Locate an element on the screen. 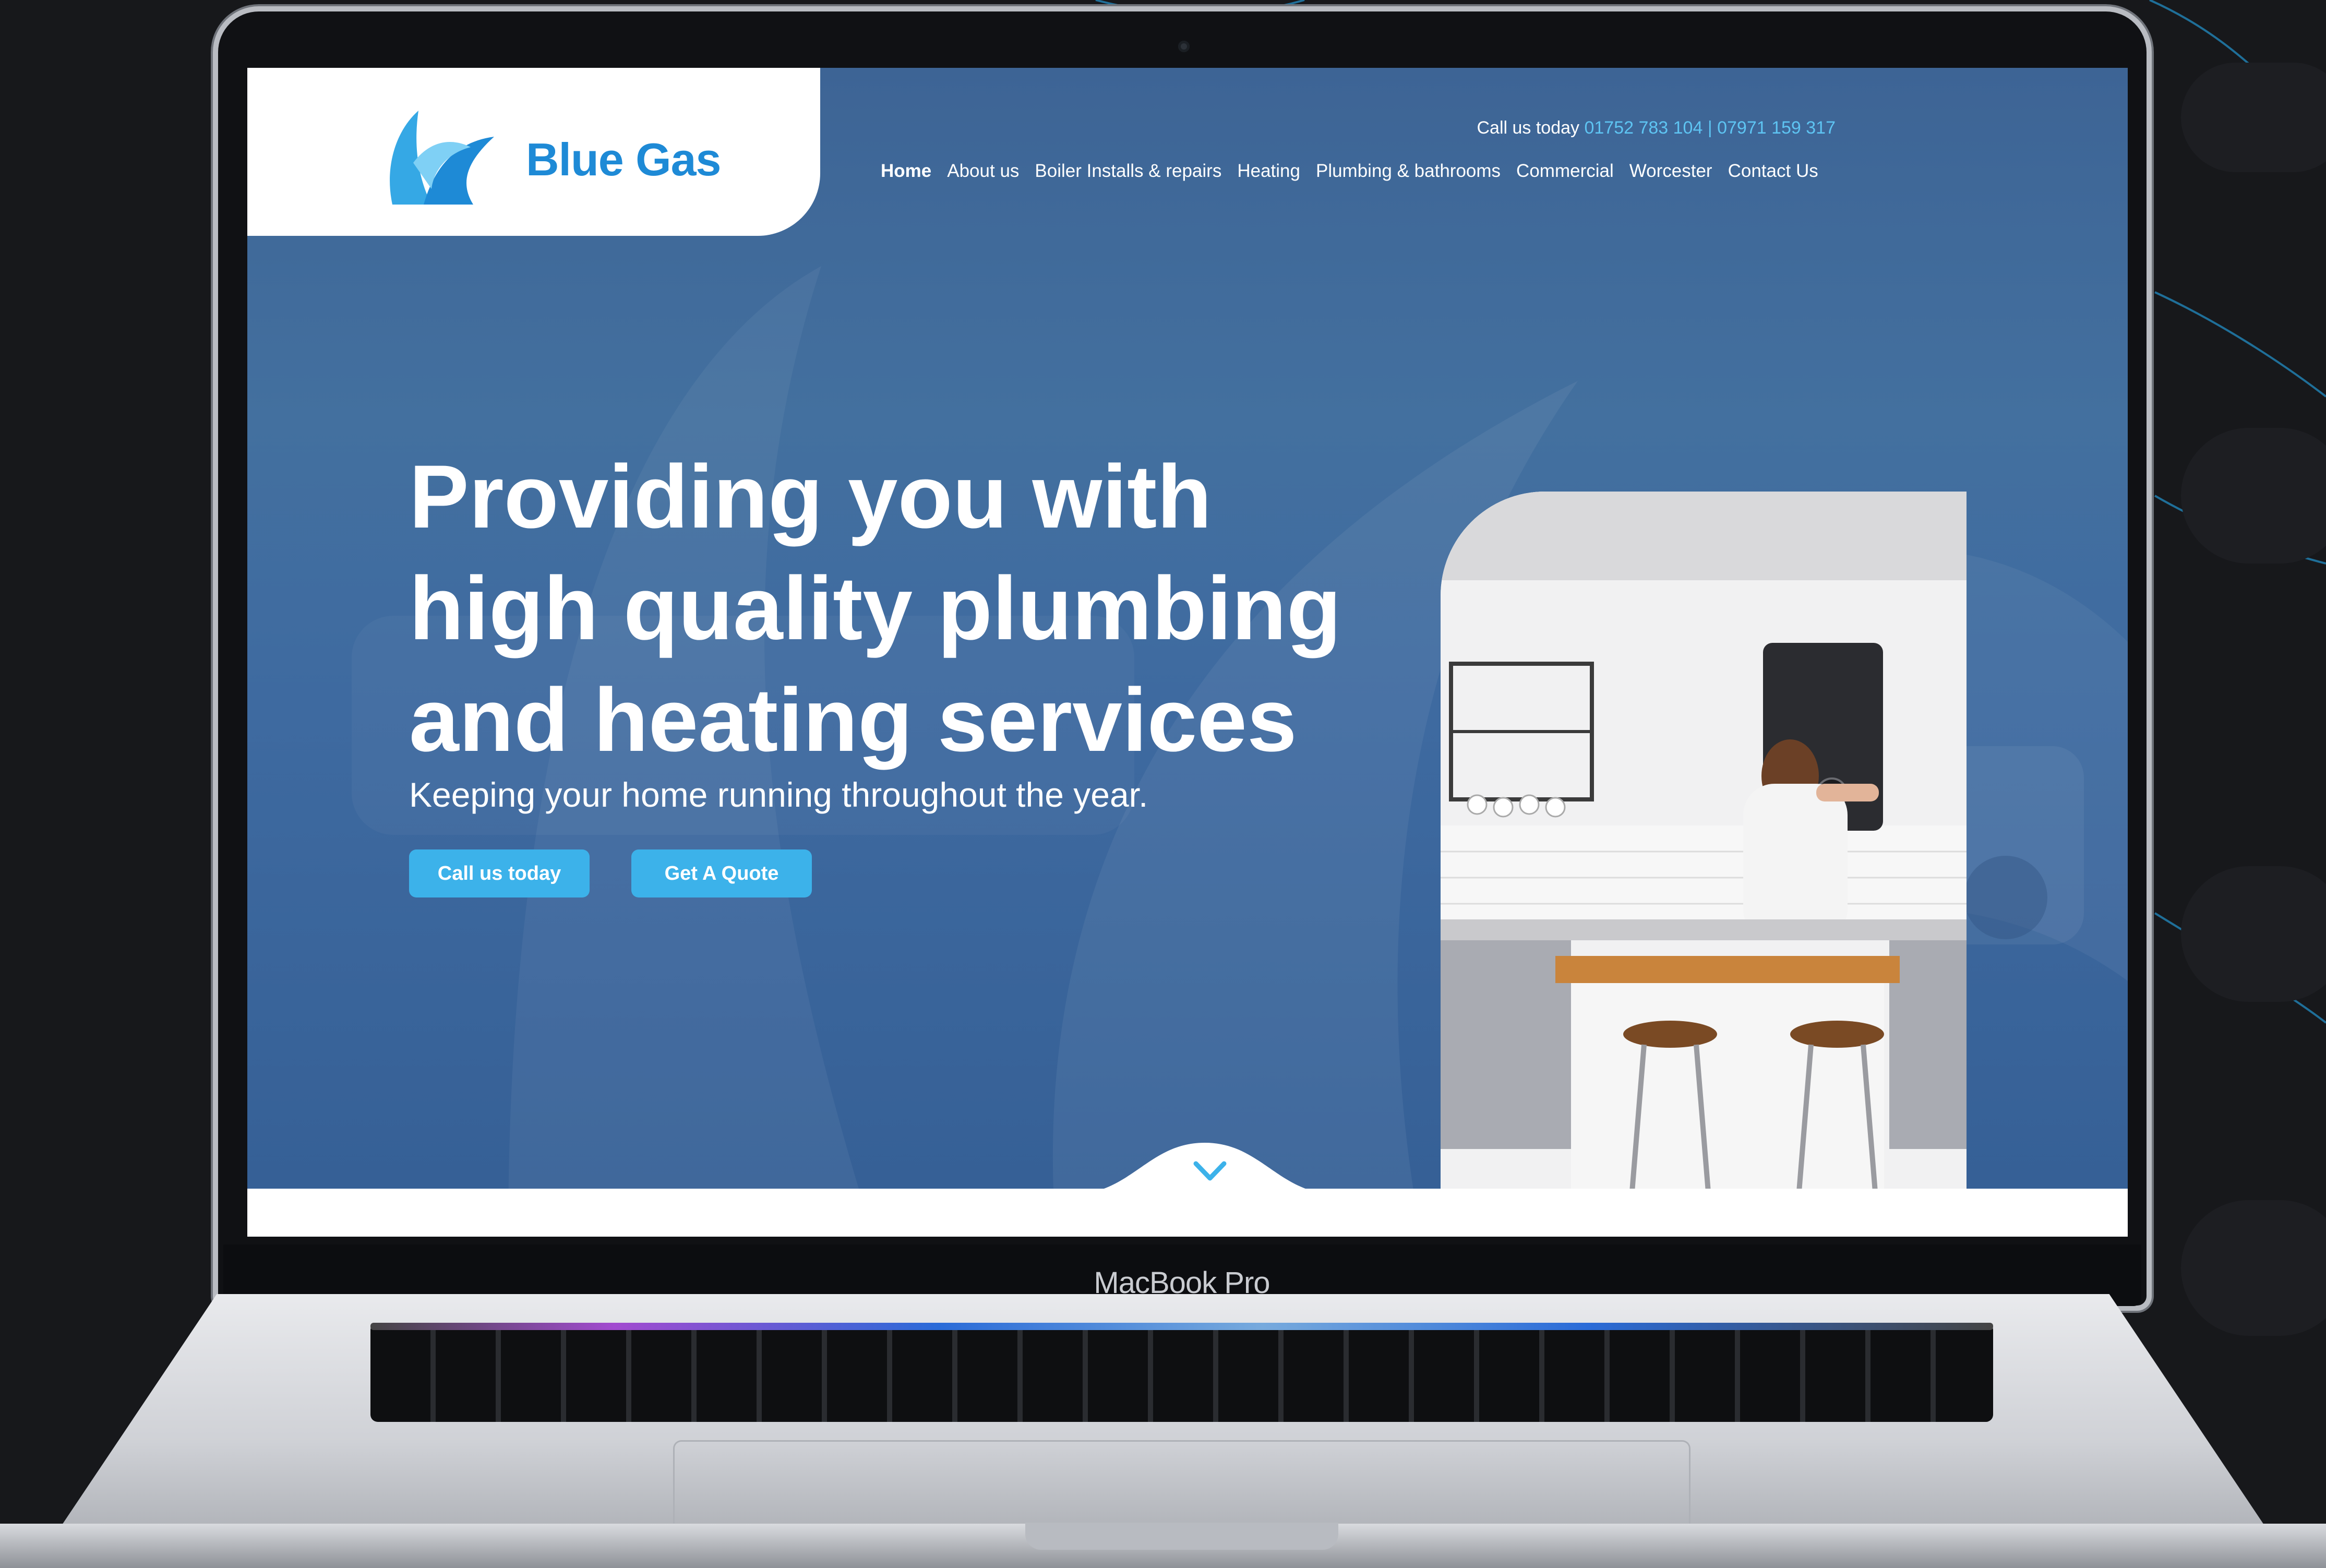 The image size is (2326, 1568). nav-item-about-us: About us is located at coordinates (983, 172).